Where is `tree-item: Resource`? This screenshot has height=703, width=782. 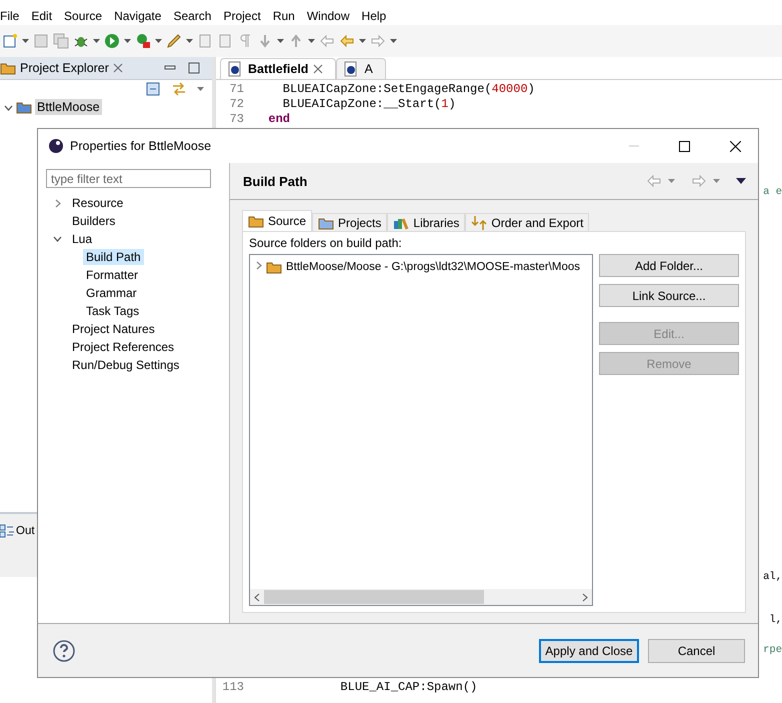 tree-item: Resource is located at coordinates (97, 203).